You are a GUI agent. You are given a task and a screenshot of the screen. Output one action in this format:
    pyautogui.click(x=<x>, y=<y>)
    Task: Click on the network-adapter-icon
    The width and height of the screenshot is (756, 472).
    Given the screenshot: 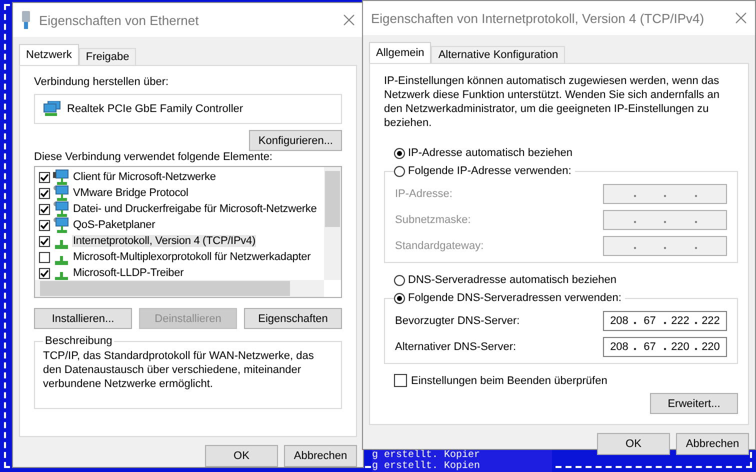 What is the action you would take?
    pyautogui.click(x=52, y=109)
    